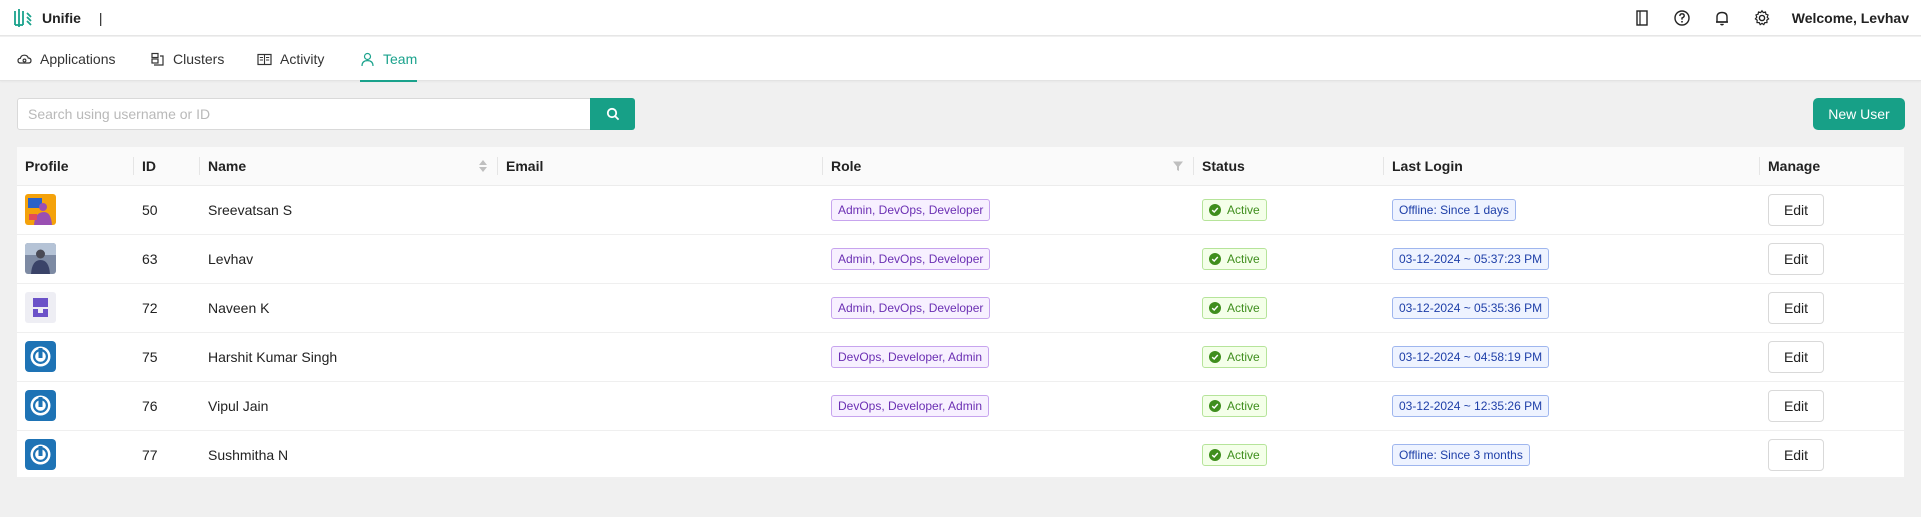 The image size is (1921, 517). What do you see at coordinates (1572, 259) in the screenshot?
I see `last-login-cell: 03-12-2024 ~ 05:37:23 PM` at bounding box center [1572, 259].